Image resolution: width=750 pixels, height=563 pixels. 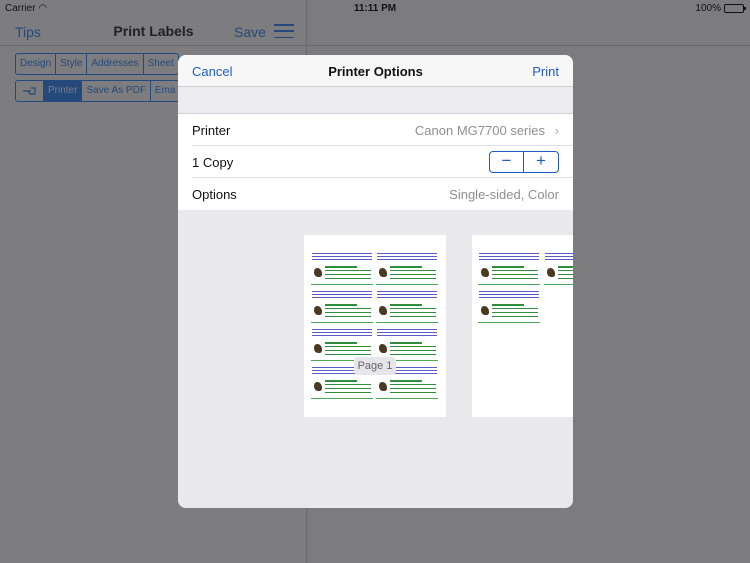 I want to click on battery-indicator: 100%, so click(x=720, y=8).